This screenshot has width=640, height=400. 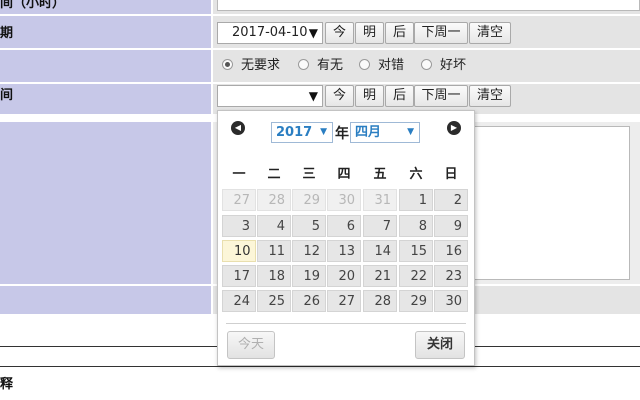 I want to click on row5-label-cell, so click(x=105, y=203).